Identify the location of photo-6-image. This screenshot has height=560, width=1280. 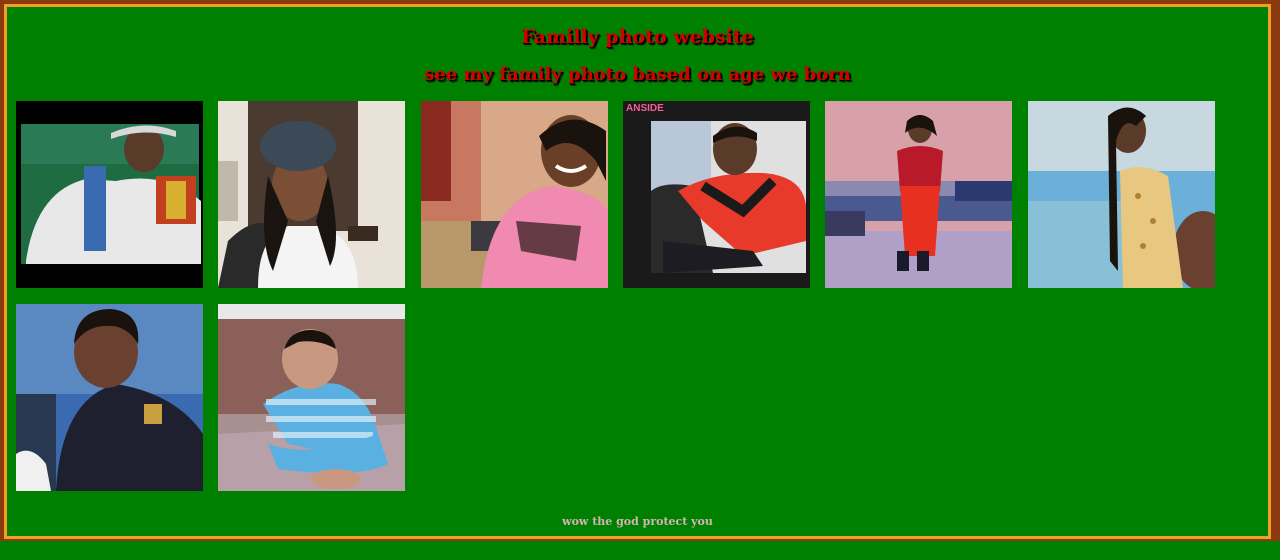
(1121, 194).